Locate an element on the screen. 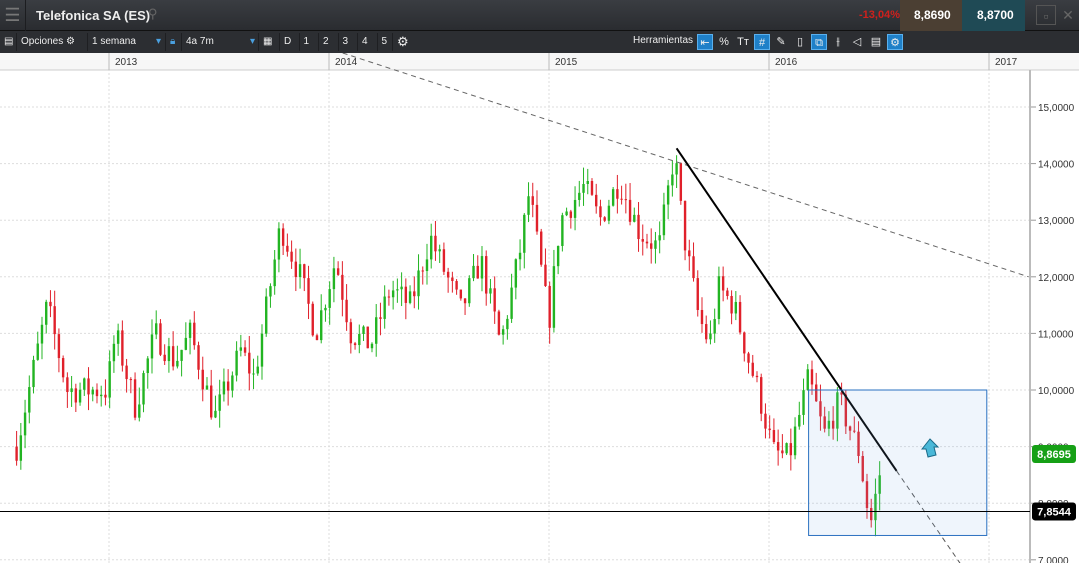  x-tick-label: 2015 is located at coordinates (566, 62).